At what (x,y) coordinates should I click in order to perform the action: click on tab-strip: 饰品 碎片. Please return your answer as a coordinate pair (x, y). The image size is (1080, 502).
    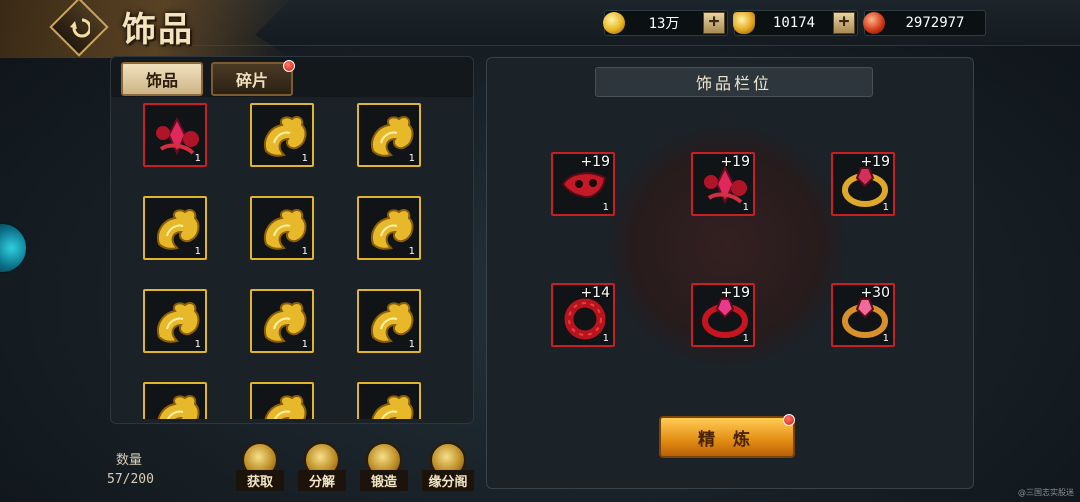
    Looking at the image, I should click on (292, 77).